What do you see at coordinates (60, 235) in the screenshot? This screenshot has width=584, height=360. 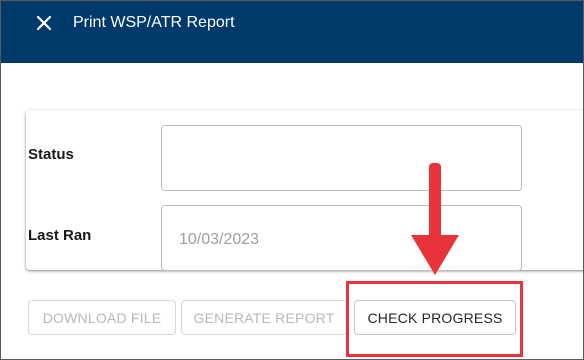 I see `last-ran-label: Last Ran` at bounding box center [60, 235].